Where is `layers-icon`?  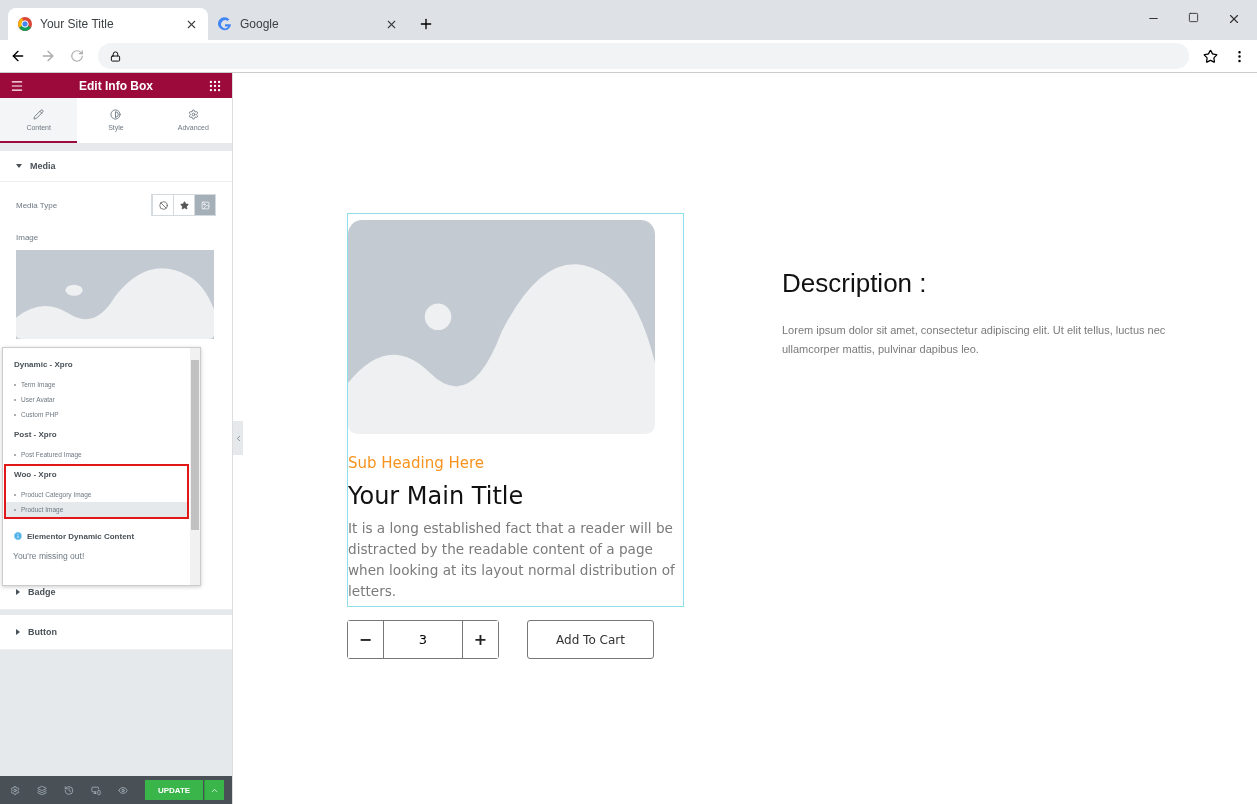
layers-icon is located at coordinates (42, 790).